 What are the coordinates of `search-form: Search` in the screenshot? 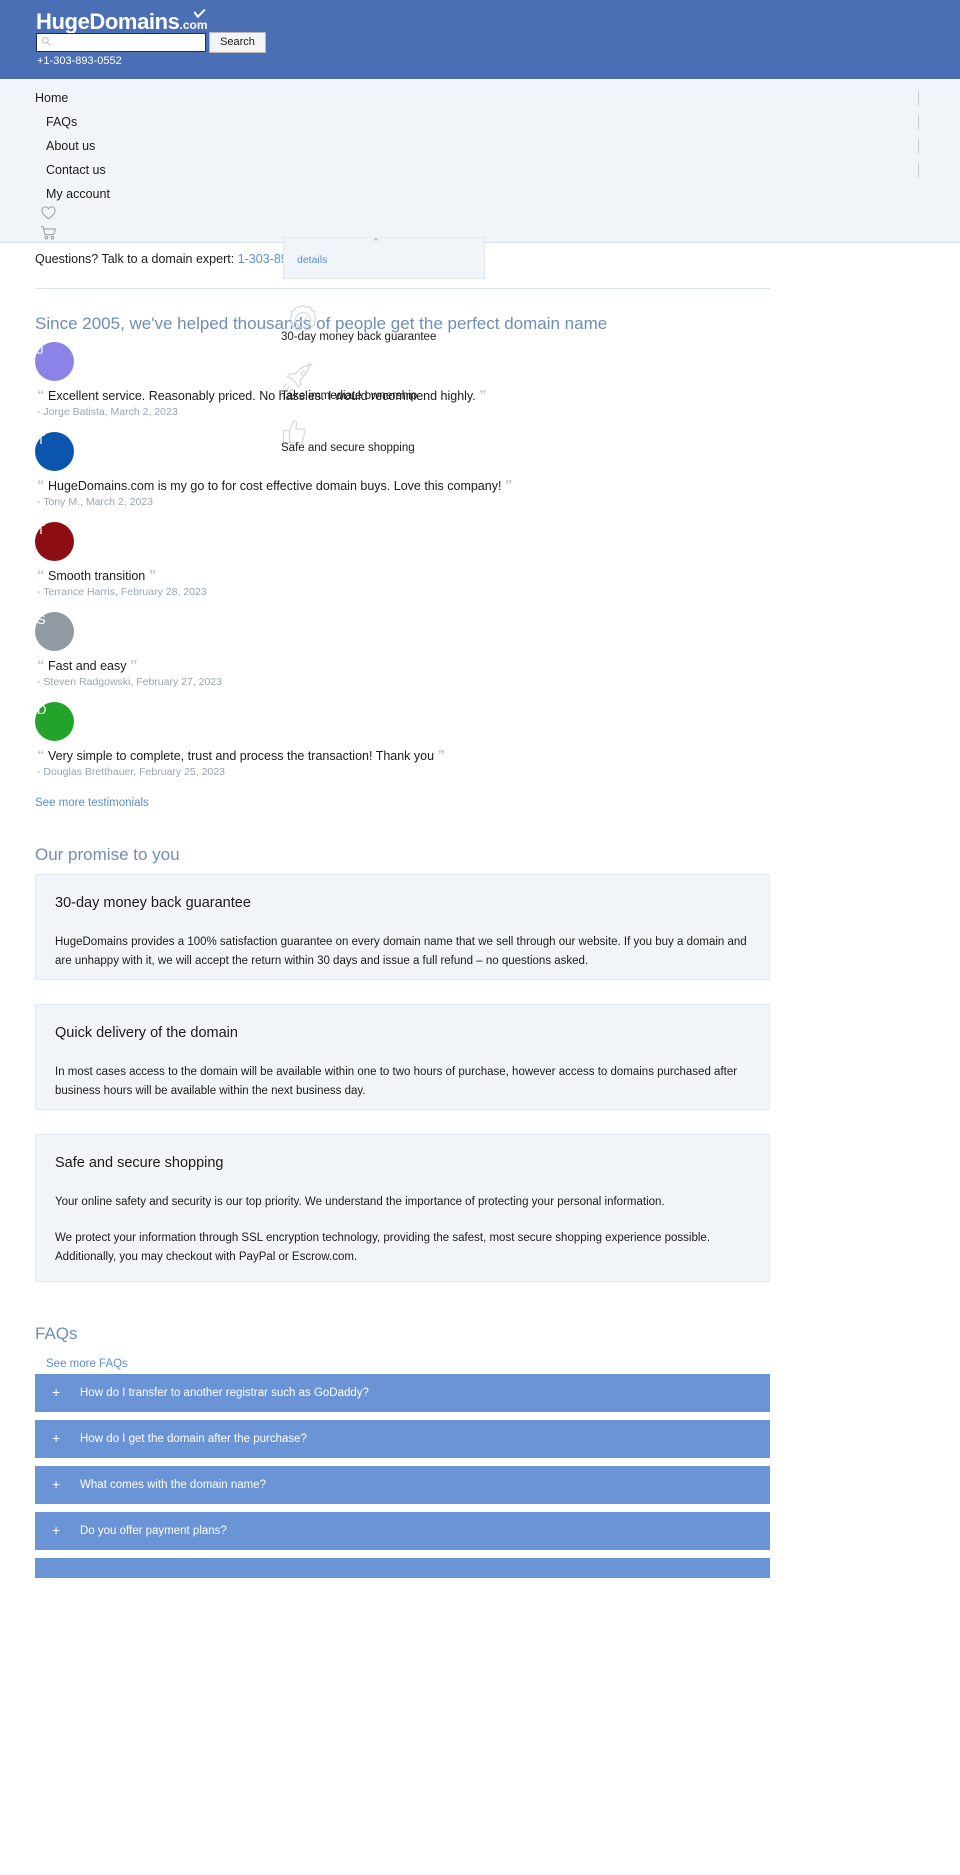 It's located at (151, 42).